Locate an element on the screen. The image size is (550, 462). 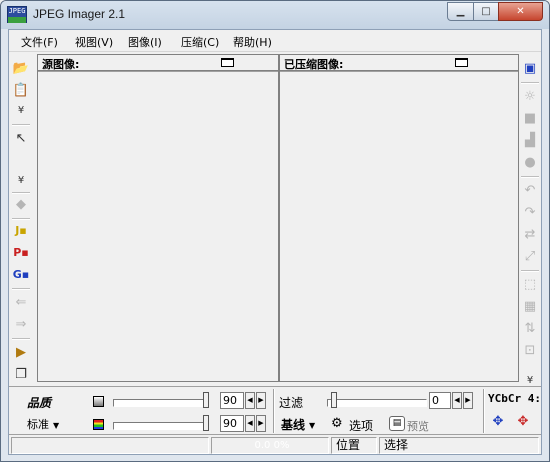
status-bar: 0.0 0% 位置 选择 is located at coordinates (275, 444).